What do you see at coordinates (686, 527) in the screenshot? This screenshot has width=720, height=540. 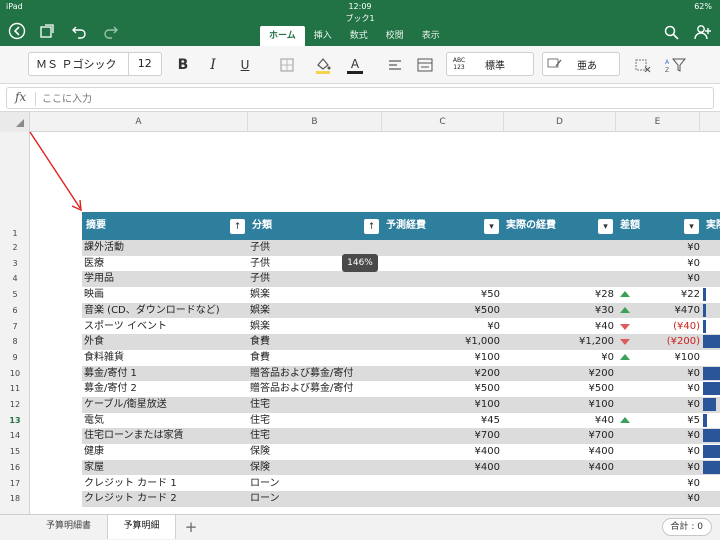 I see `status-sum: 合計 : 0` at bounding box center [686, 527].